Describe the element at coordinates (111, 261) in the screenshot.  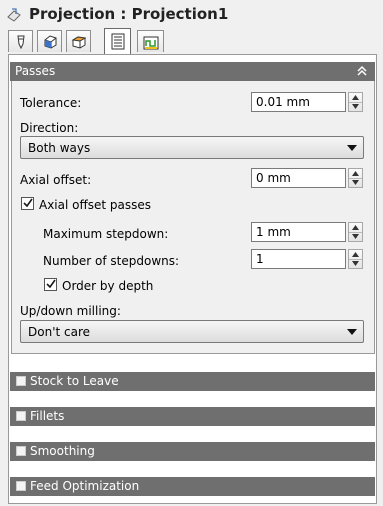
I see `num-stepdowns-label: Number of stepdowns:` at that location.